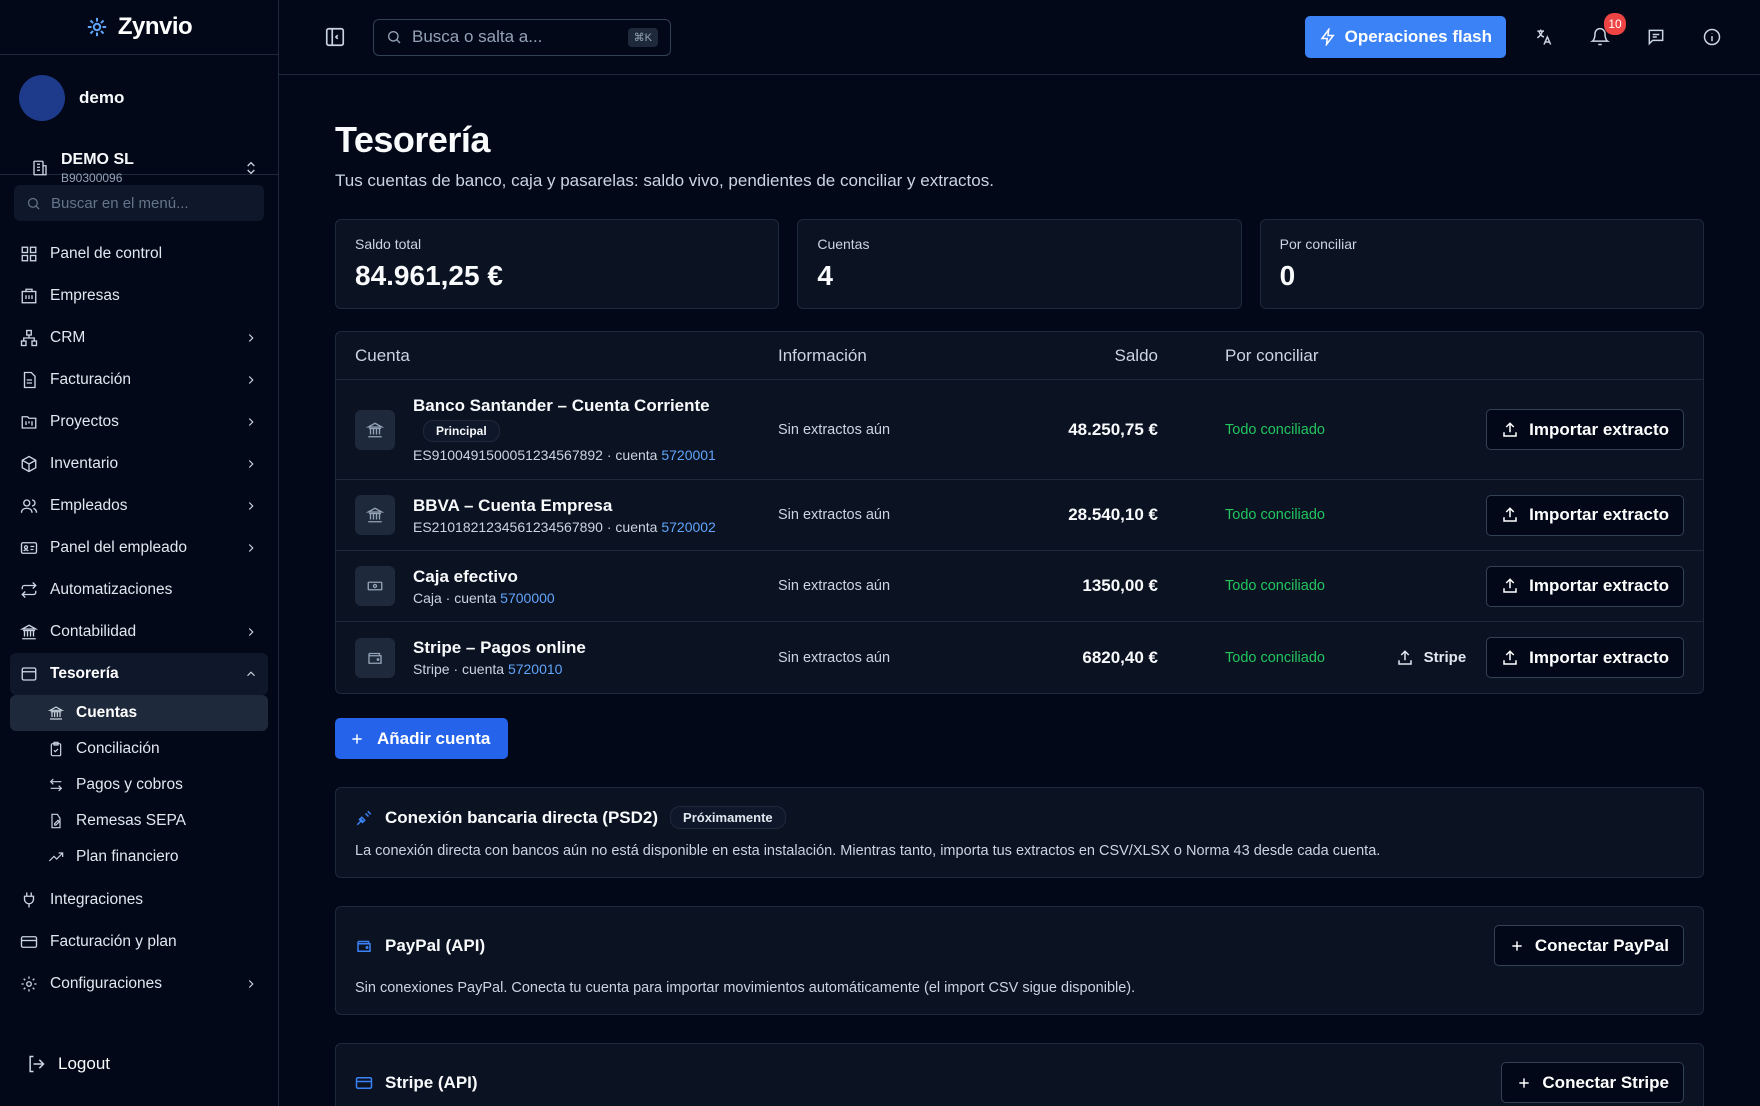  I want to click on sidebar-item-facturacion-plan: Facturación y plan, so click(139, 942).